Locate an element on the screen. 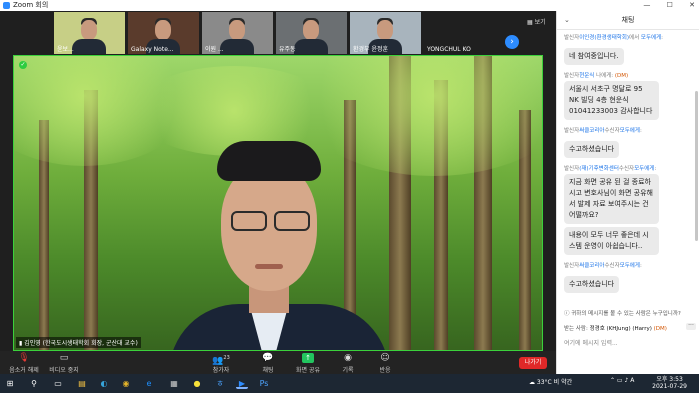  recipient-select: 정경호 (KHJung) (Harry) is located at coordinates (621, 329).